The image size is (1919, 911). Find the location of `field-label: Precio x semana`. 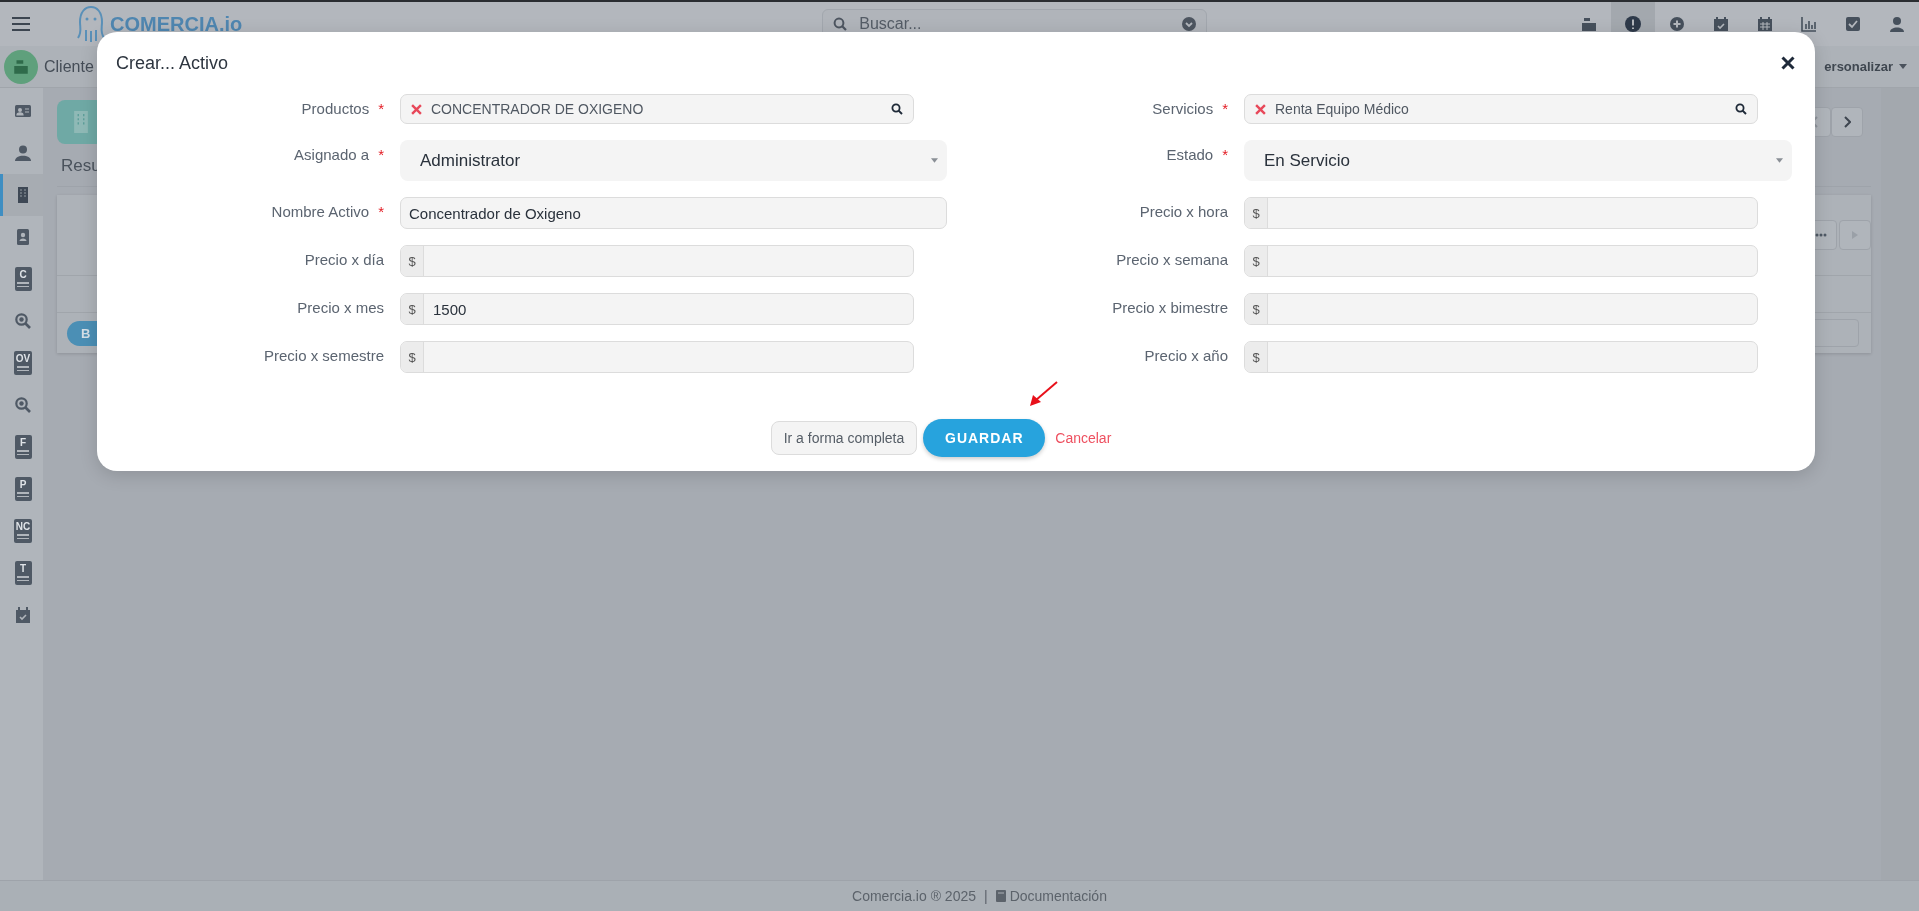

field-label: Precio x semana is located at coordinates (1171, 259).